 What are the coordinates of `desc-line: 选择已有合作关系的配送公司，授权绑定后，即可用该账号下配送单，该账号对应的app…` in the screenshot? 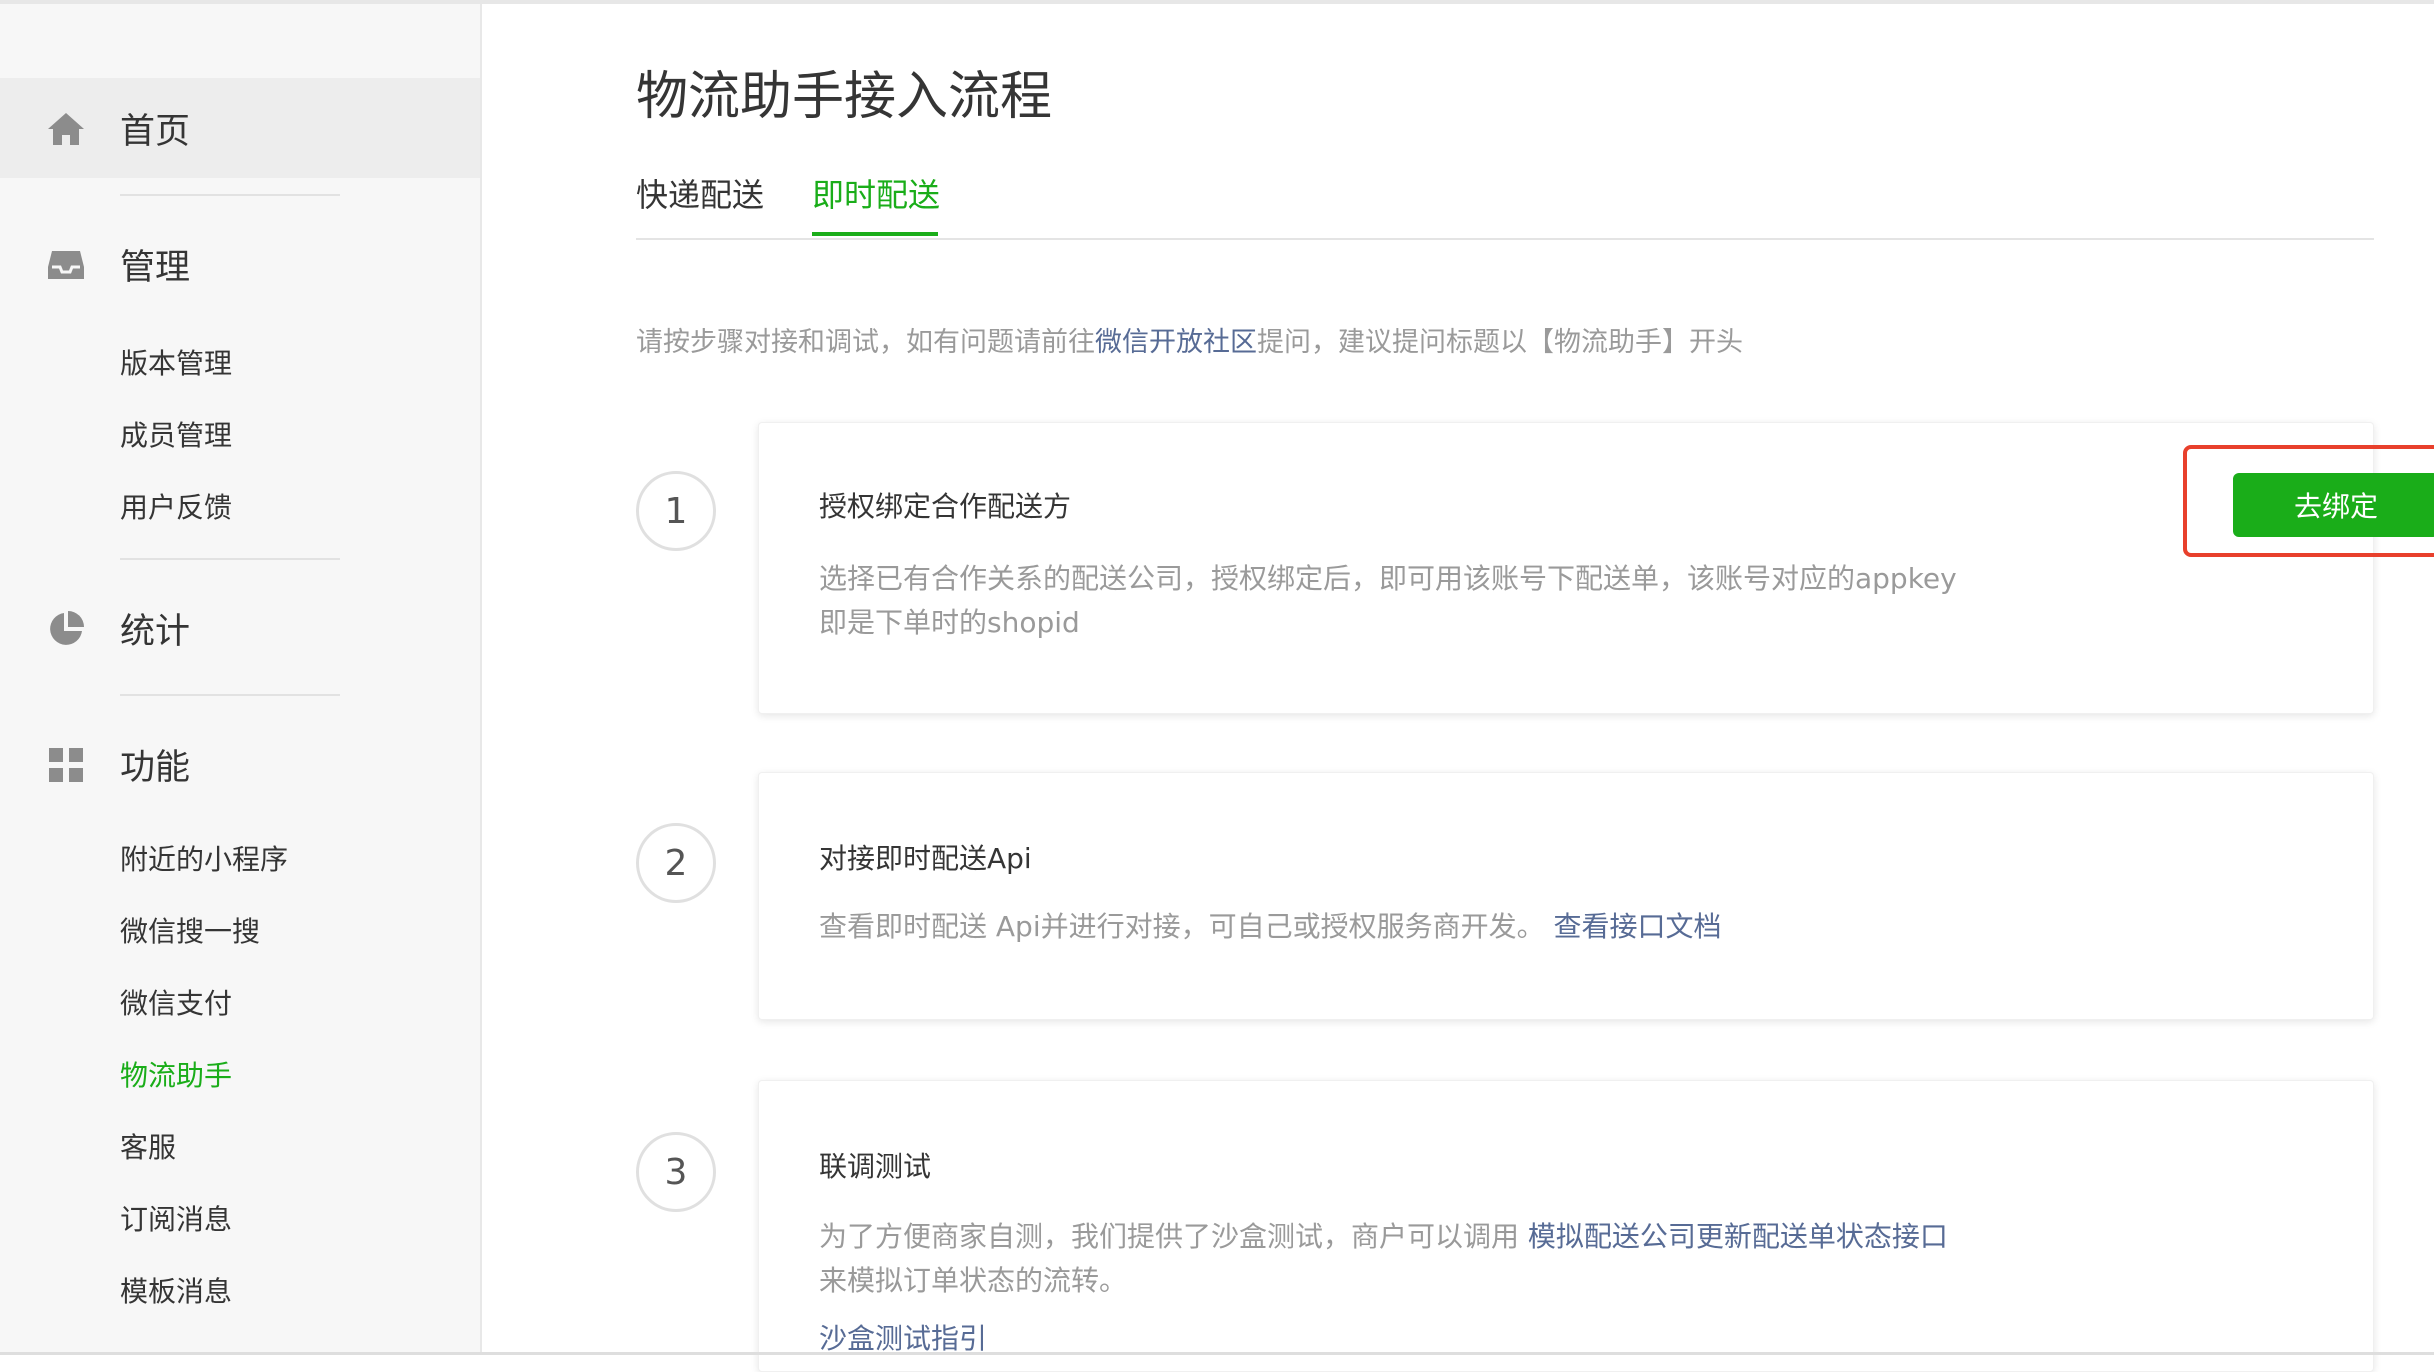 It's located at (1388, 578).